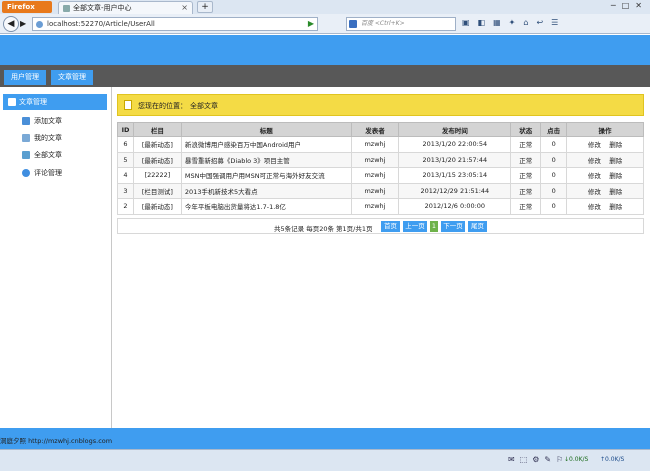 The image size is (650, 471). Describe the element at coordinates (48, 121) in the screenshot. I see `sidebar-item-label: 添加文章` at that location.